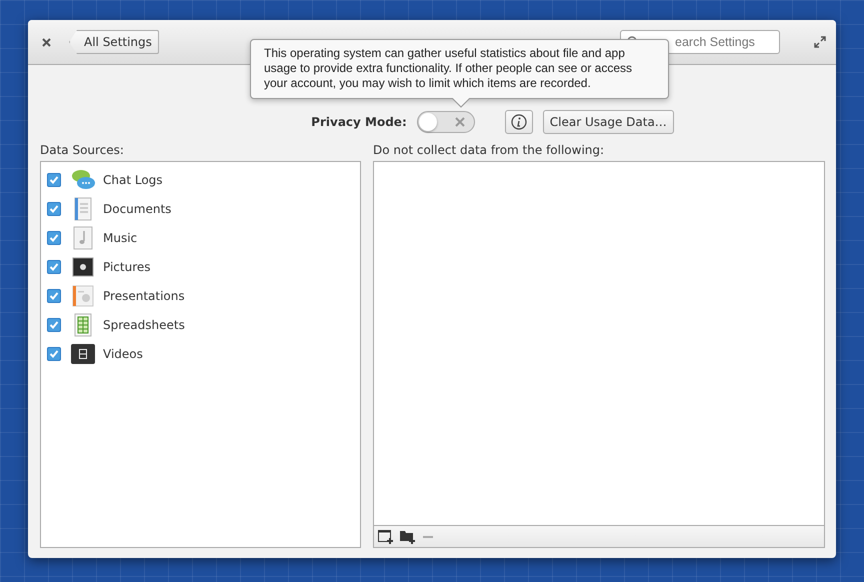 This screenshot has height=582, width=864. Describe the element at coordinates (127, 267) in the screenshot. I see `source-label: Pictures` at that location.